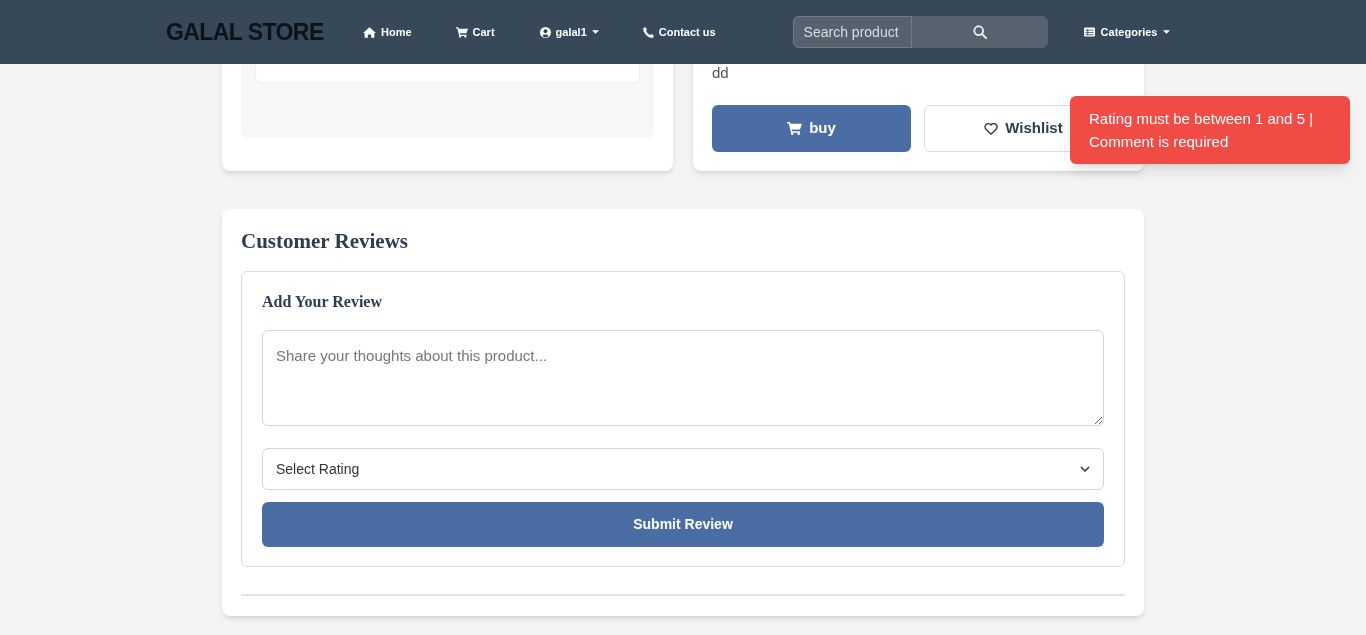  Describe the element at coordinates (679, 32) in the screenshot. I see `nav-link: Contact us` at that location.